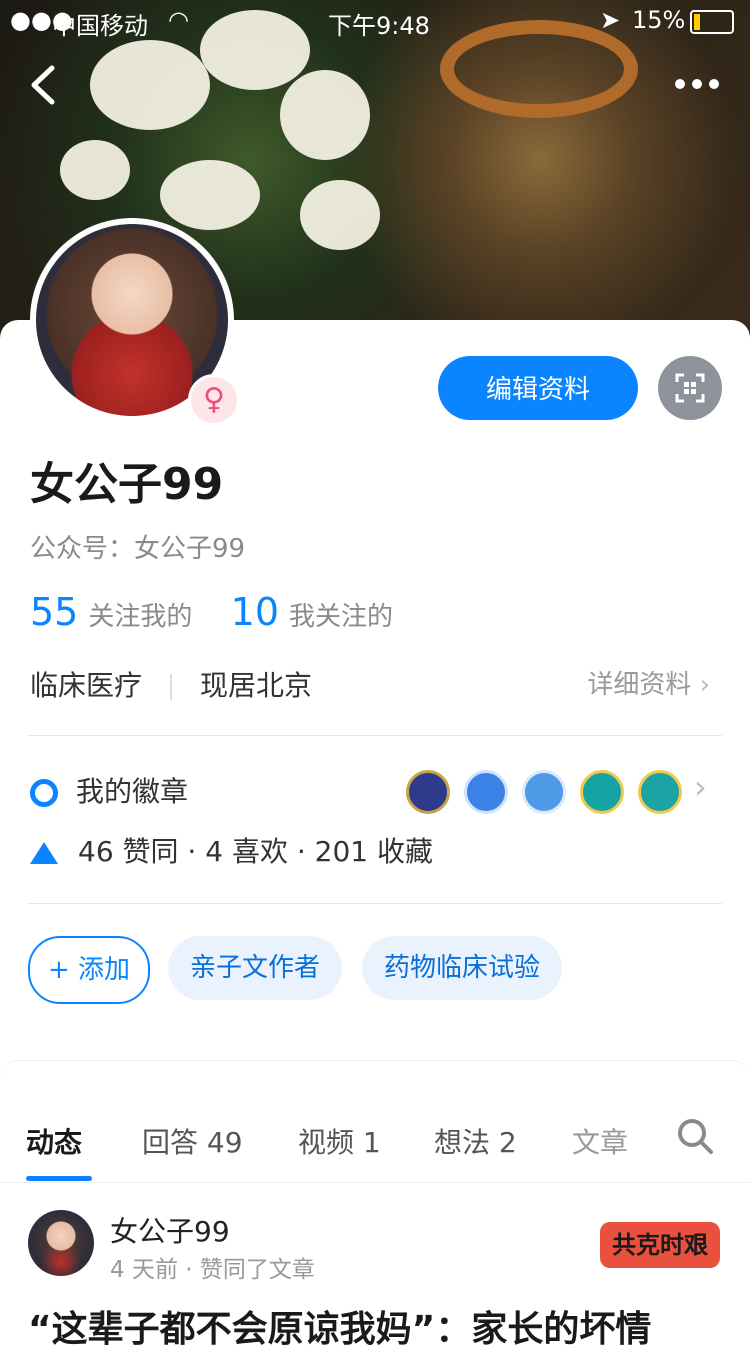 This screenshot has height=1352, width=750. I want to click on following-label: 我关注的, so click(341, 617).